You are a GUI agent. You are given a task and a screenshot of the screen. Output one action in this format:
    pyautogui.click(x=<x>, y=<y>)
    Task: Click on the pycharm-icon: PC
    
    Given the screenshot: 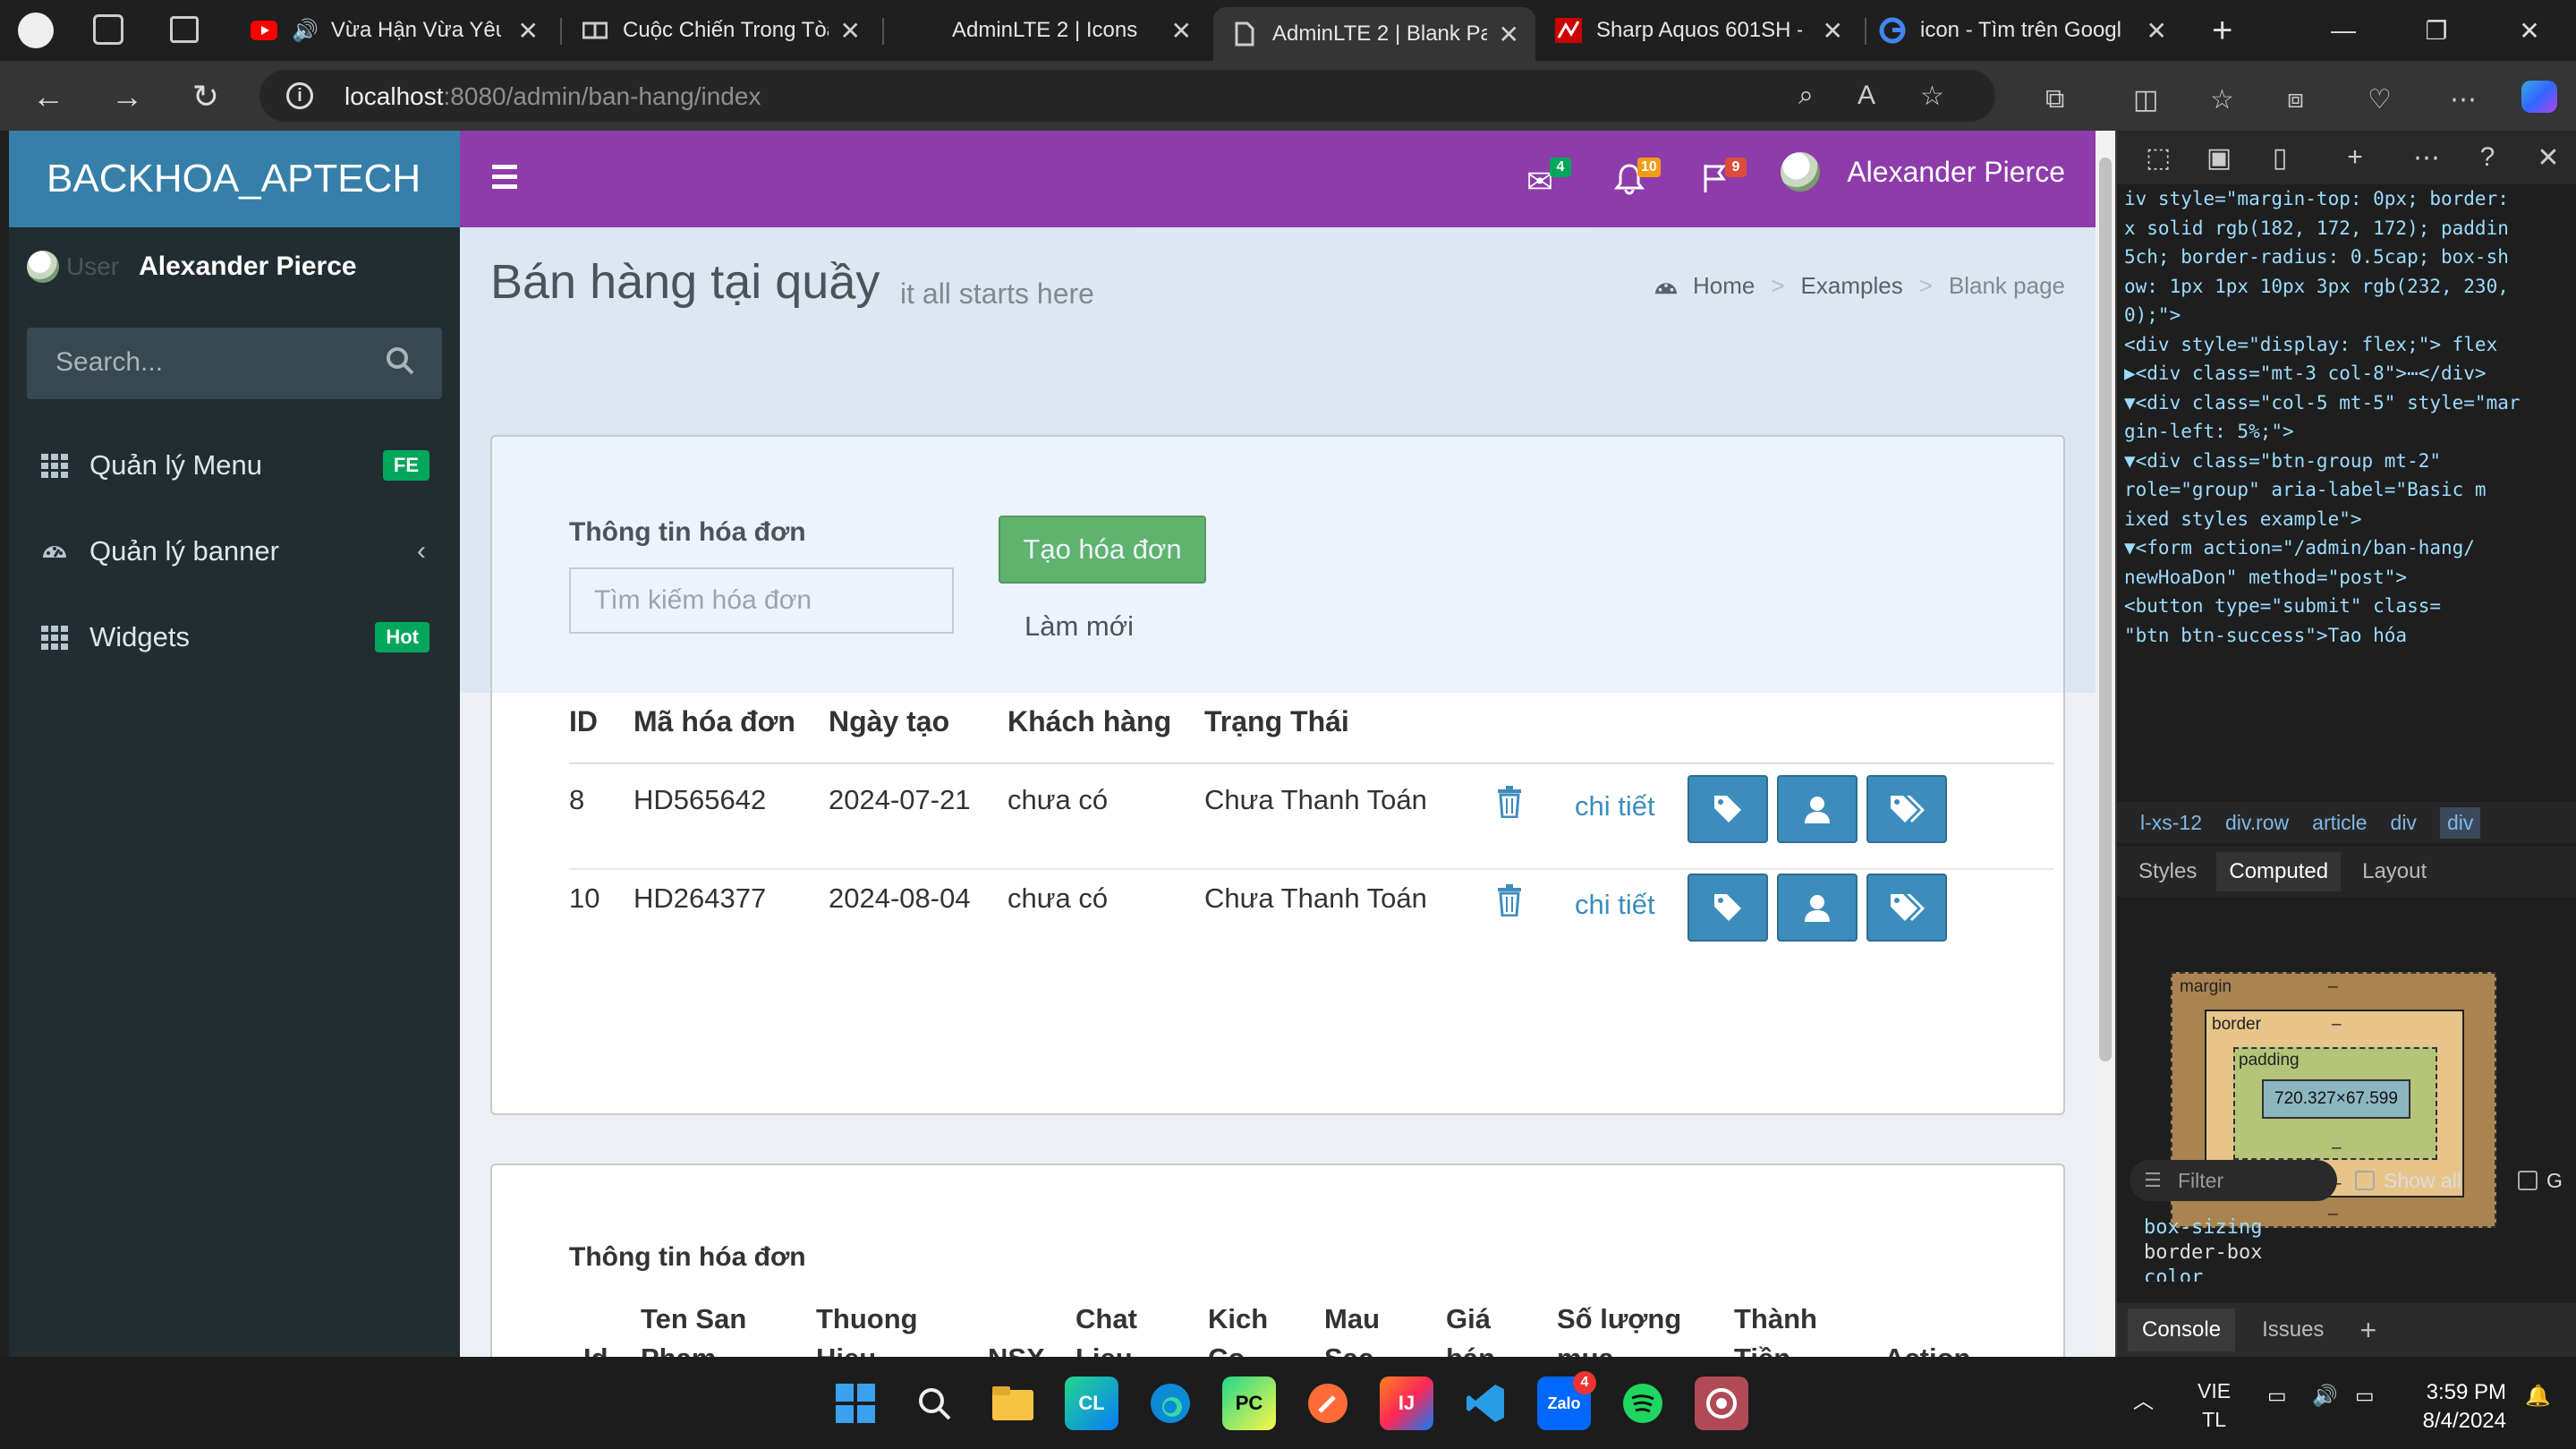 What is the action you would take?
    pyautogui.click(x=1249, y=1403)
    